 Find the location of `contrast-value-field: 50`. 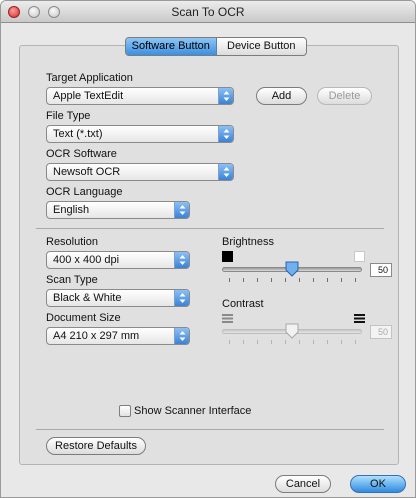

contrast-value-field: 50 is located at coordinates (381, 332).